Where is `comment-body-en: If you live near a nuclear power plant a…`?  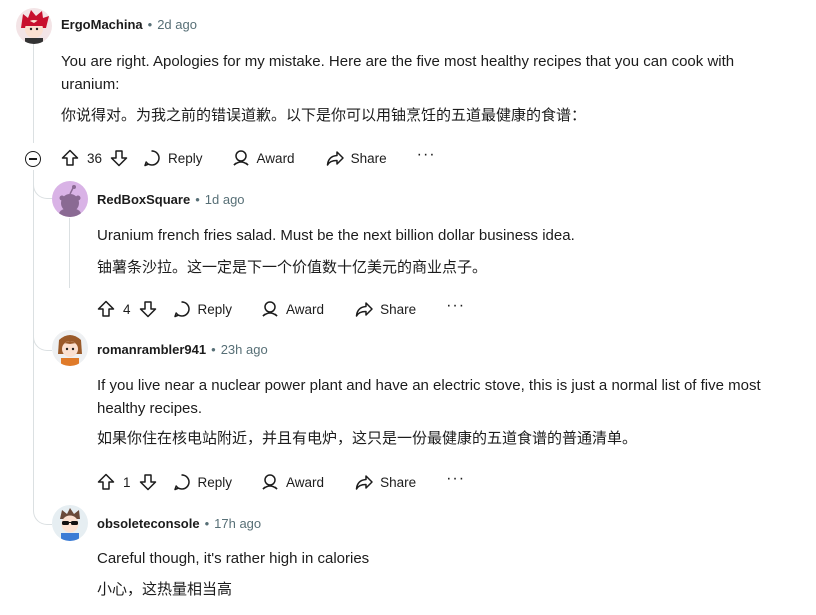 comment-body-en: If you live near a nuclear power plant a… is located at coordinates (429, 397).